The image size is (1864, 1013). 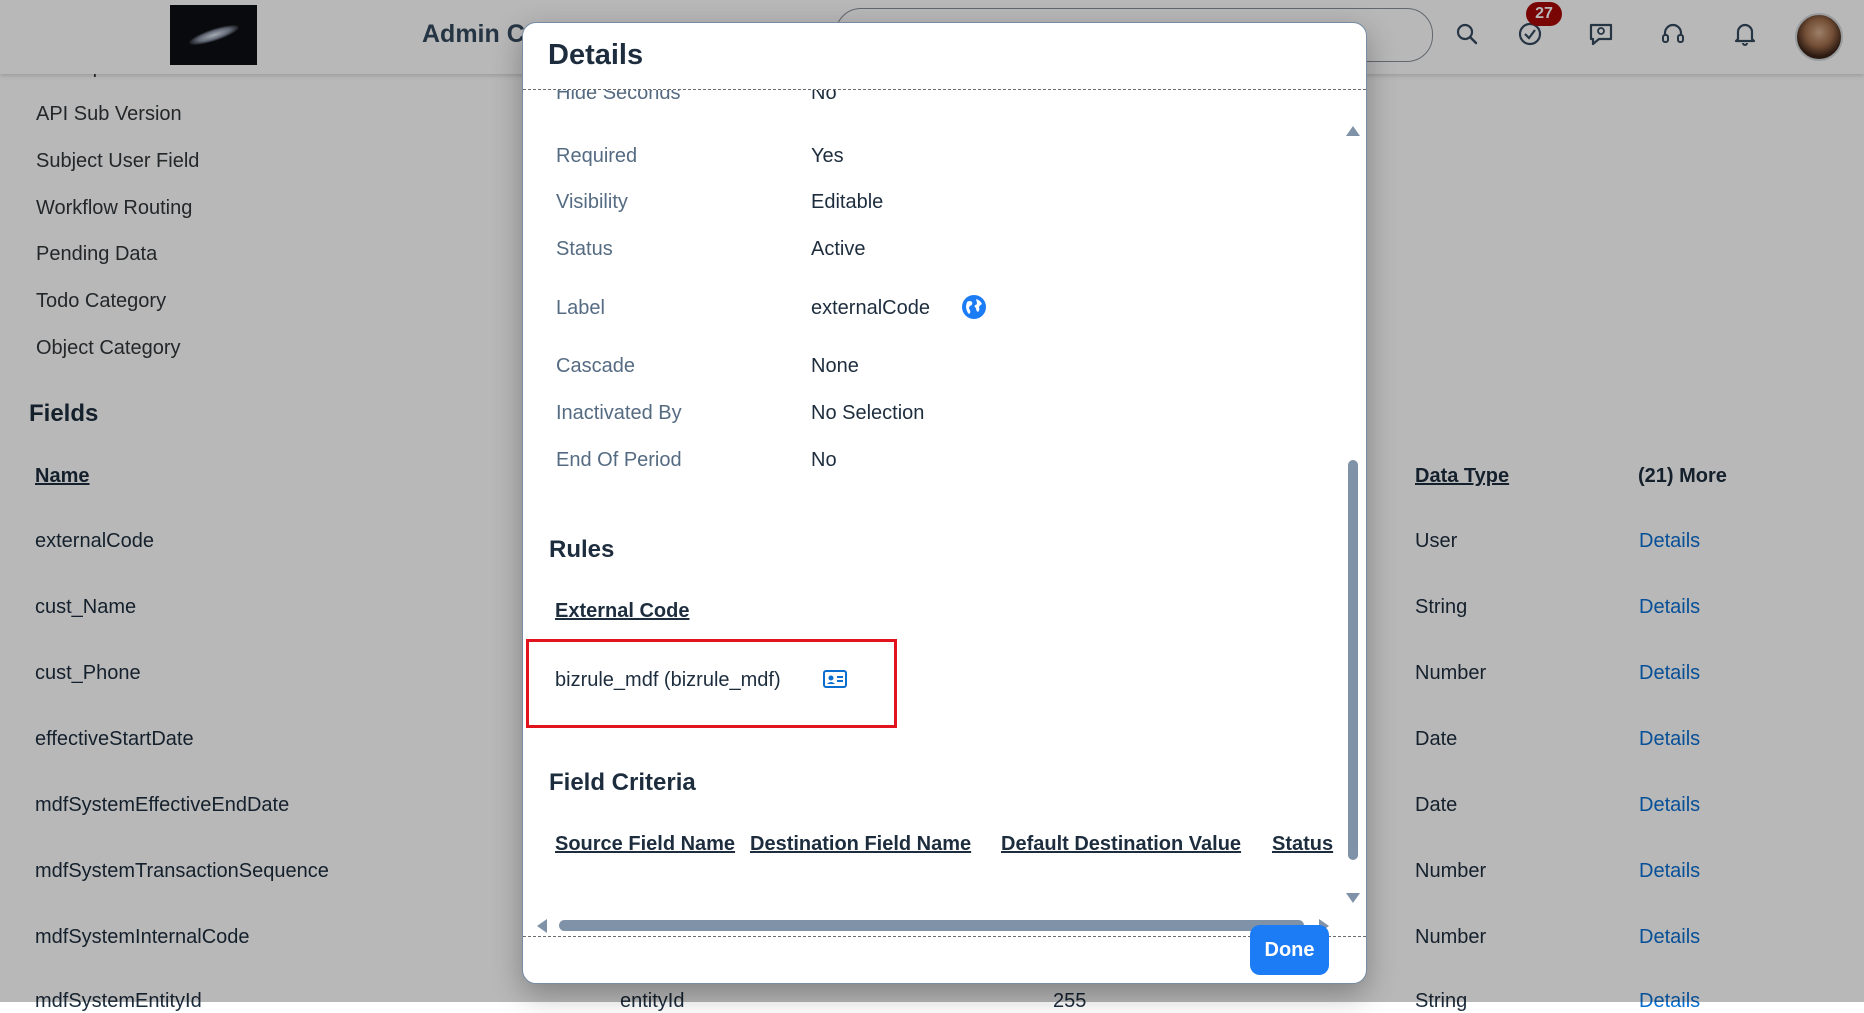 What do you see at coordinates (944, 56) in the screenshot?
I see `dialog-header: Details` at bounding box center [944, 56].